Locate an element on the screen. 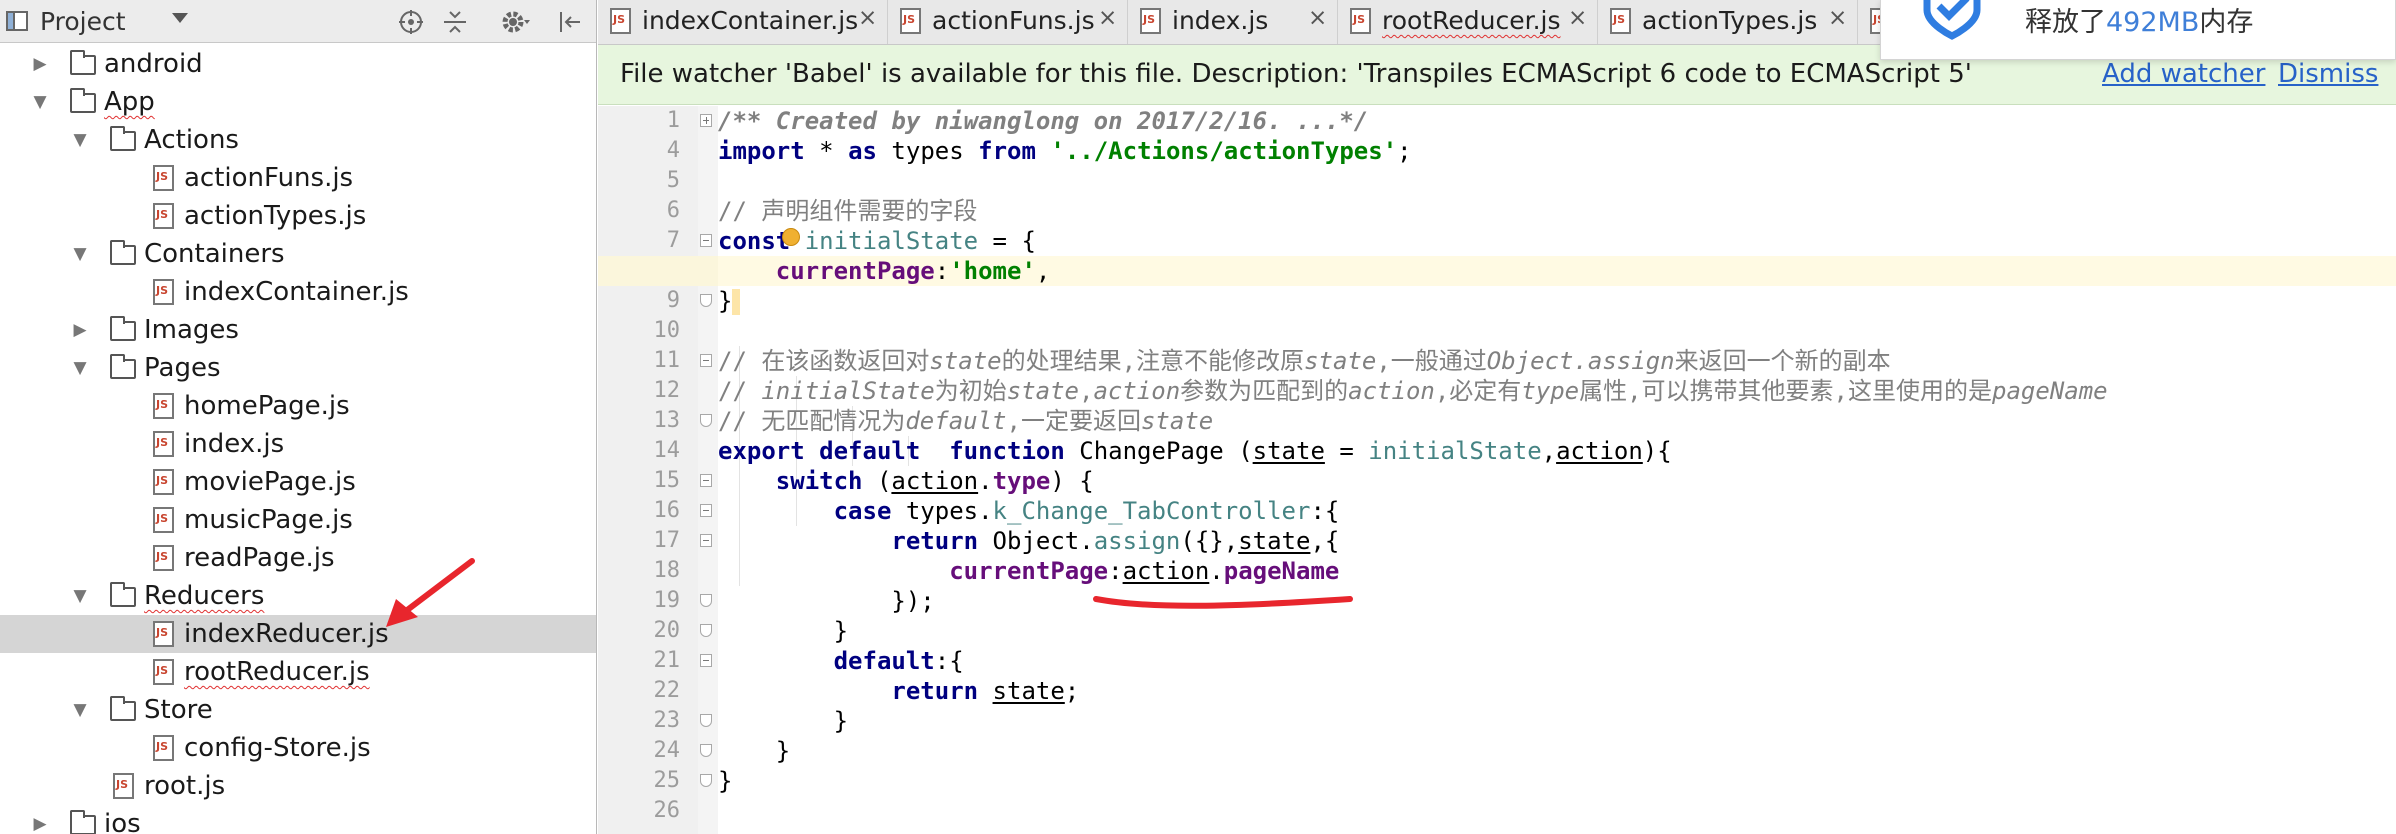 The image size is (2396, 834). editor-tab: JS indexContainer.js × is located at coordinates (743, 22).